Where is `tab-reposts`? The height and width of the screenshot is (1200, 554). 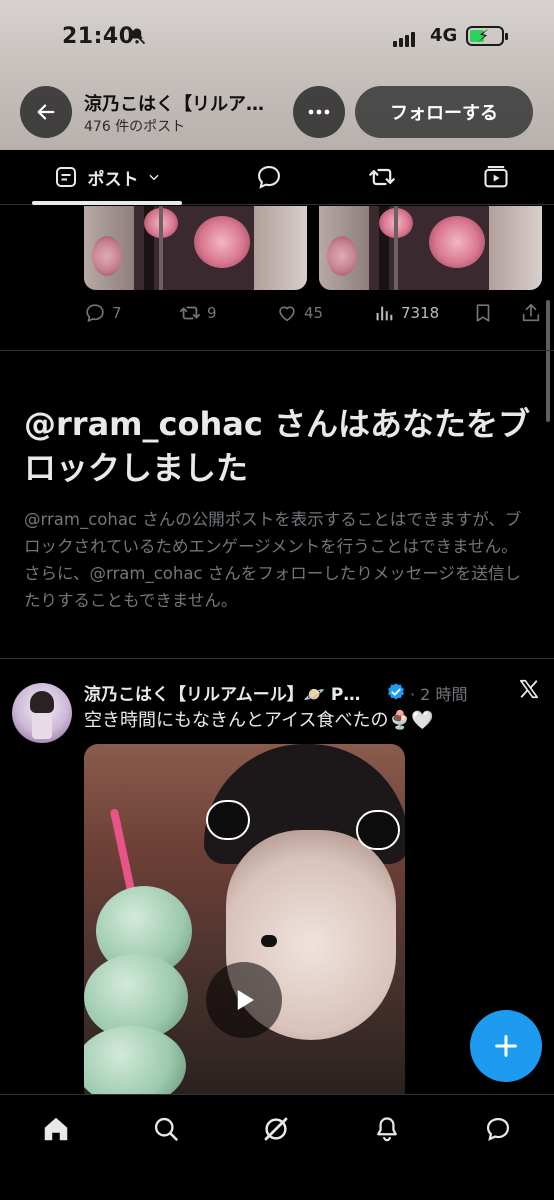 tab-reposts is located at coordinates (382, 177).